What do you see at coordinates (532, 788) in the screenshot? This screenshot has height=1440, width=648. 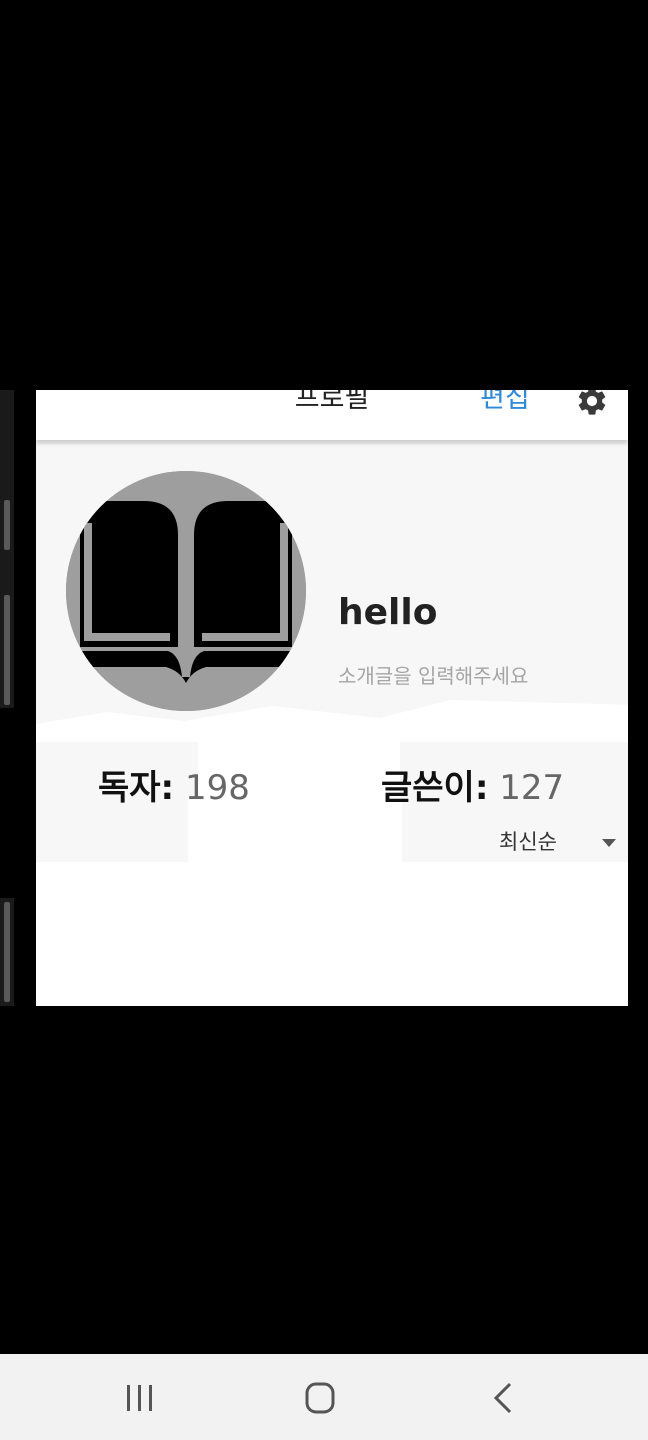 I see `writers-value: 127` at bounding box center [532, 788].